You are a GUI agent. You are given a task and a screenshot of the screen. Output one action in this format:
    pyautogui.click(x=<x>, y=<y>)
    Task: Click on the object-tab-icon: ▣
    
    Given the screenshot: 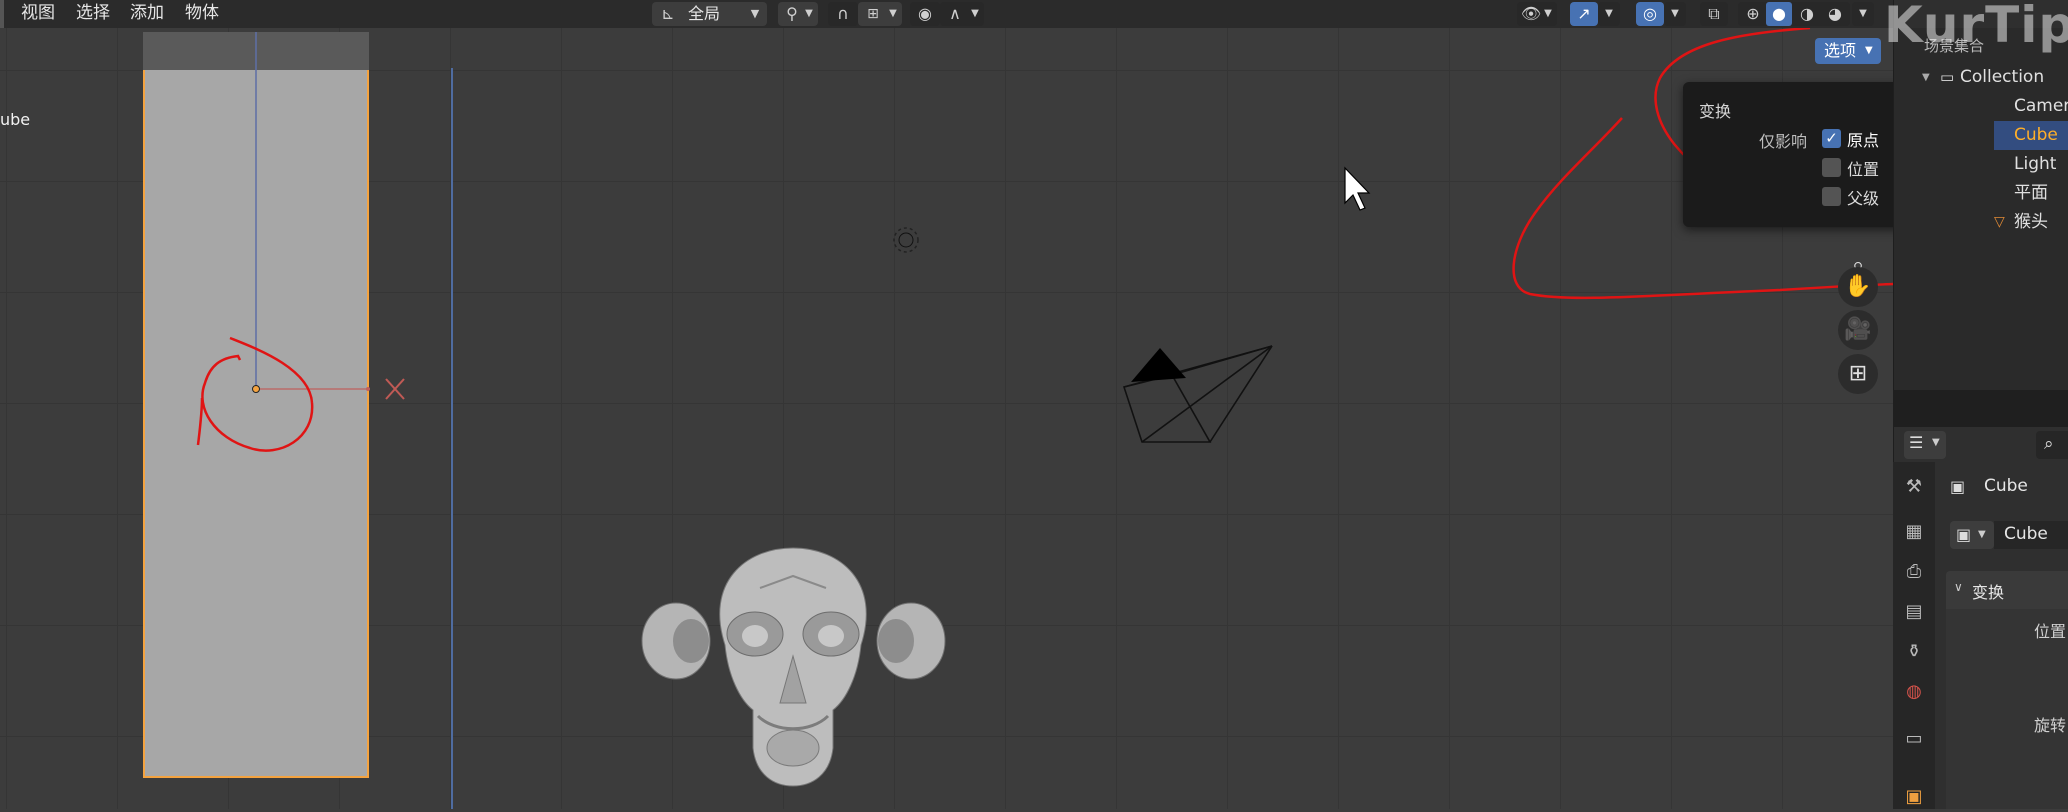 What is the action you would take?
    pyautogui.click(x=1914, y=797)
    